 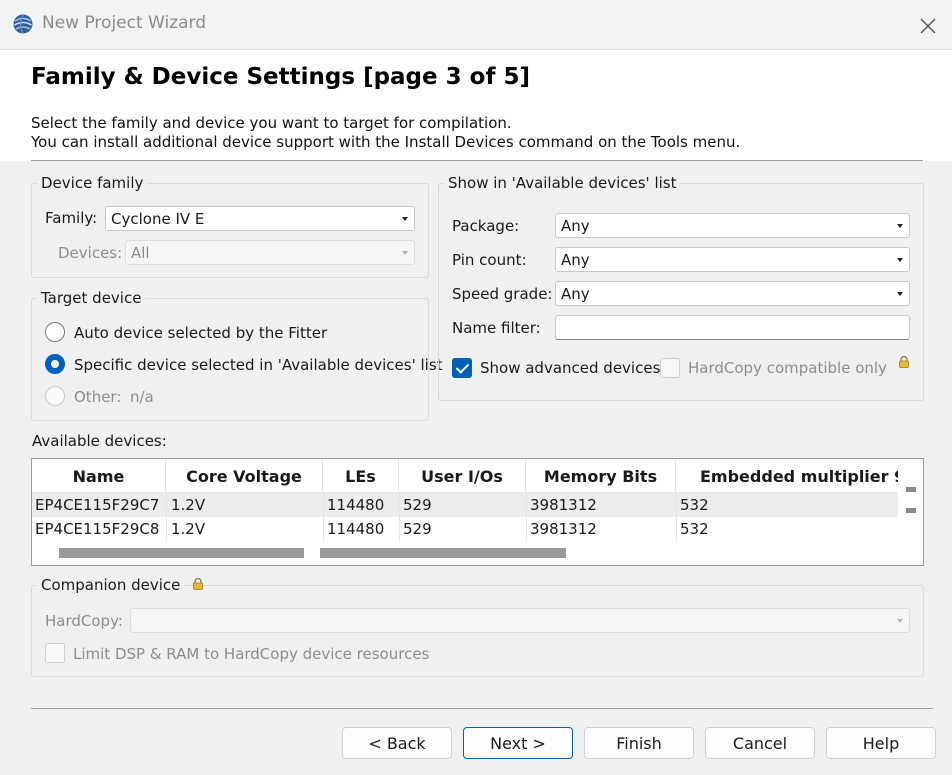 I want to click on pin-count-label: Pin count:, so click(x=489, y=260).